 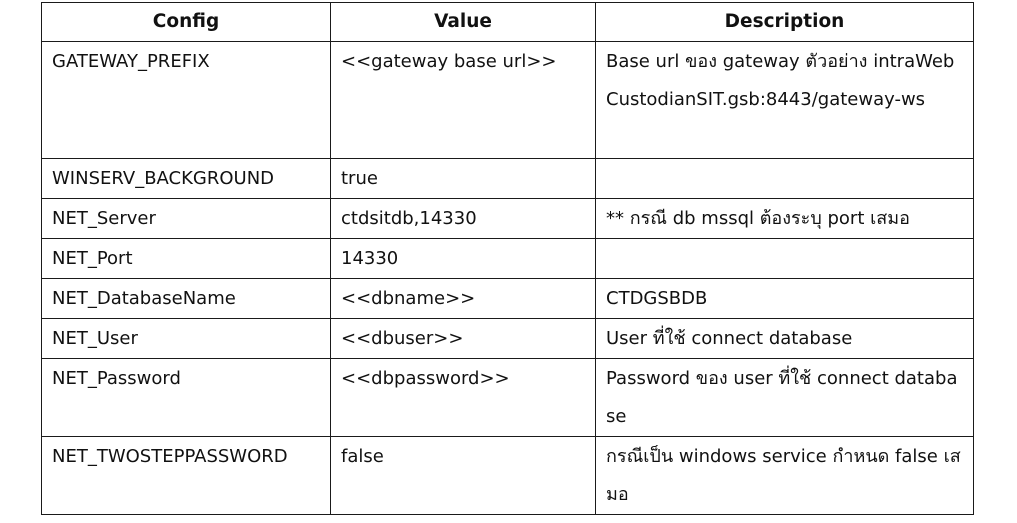 What do you see at coordinates (186, 178) in the screenshot?
I see `config-cell: WINSERV_BACKGROUND` at bounding box center [186, 178].